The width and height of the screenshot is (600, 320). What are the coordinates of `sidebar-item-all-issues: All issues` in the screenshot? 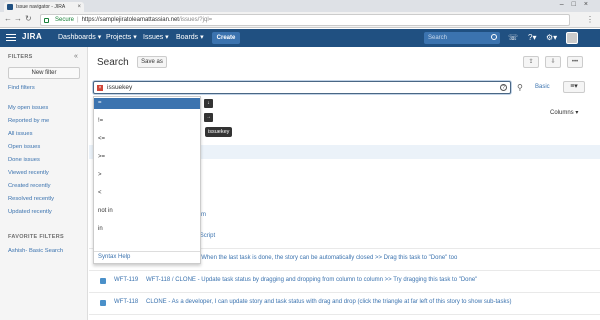 It's located at (20, 134).